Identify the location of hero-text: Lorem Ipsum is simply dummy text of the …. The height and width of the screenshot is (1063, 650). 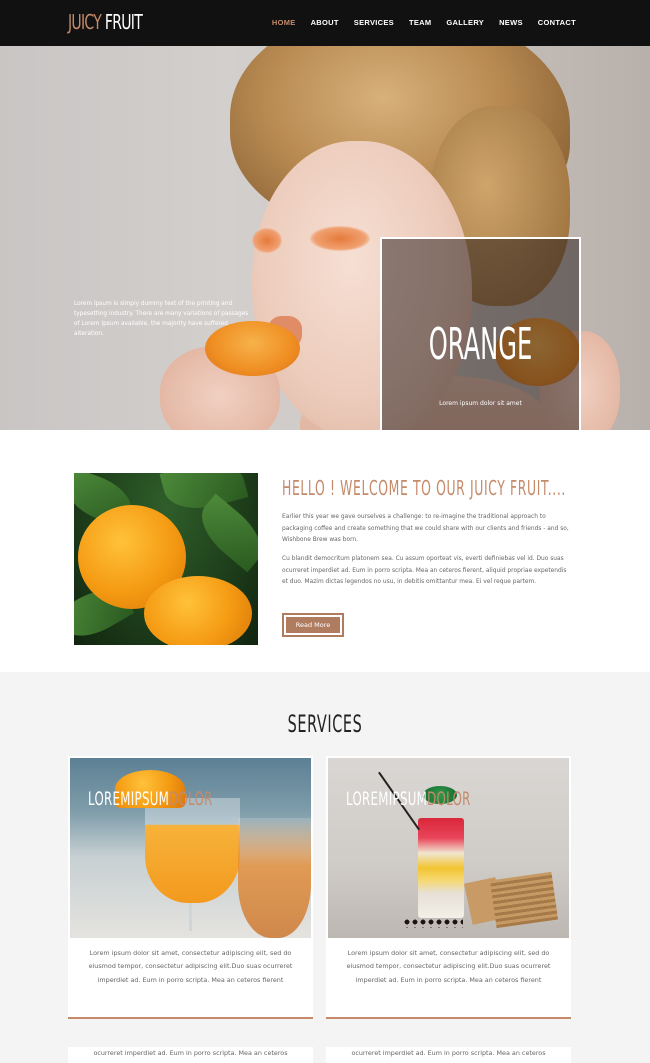
(161, 319).